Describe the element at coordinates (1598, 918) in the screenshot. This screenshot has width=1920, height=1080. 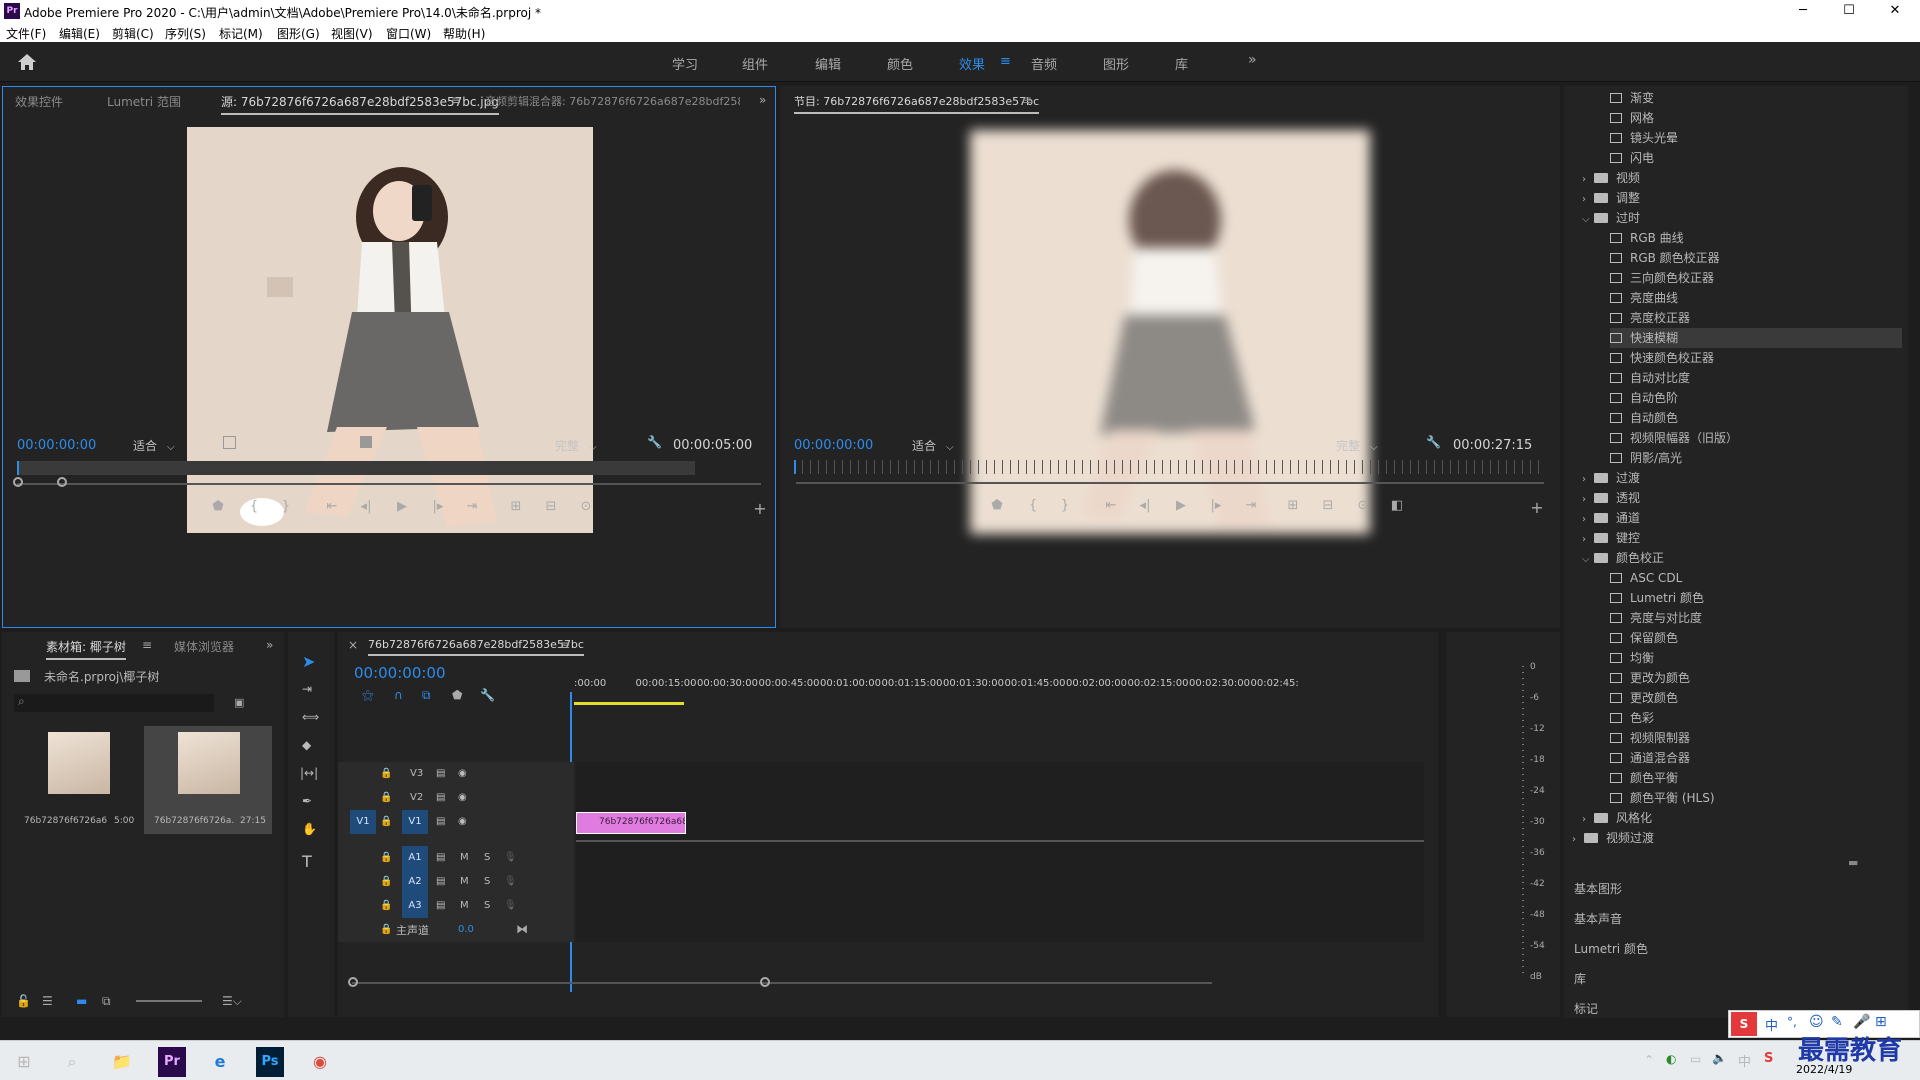
I see `section-essential-sound: 基本声音` at that location.